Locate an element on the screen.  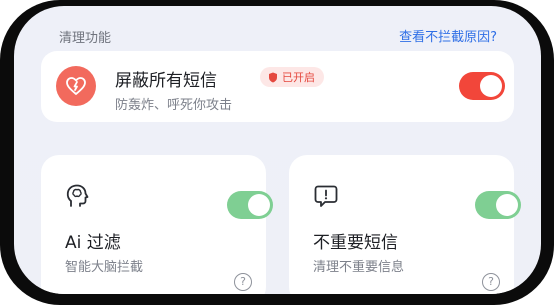
unimportant-subtitle: 清理不重要信息 is located at coordinates (359, 267).